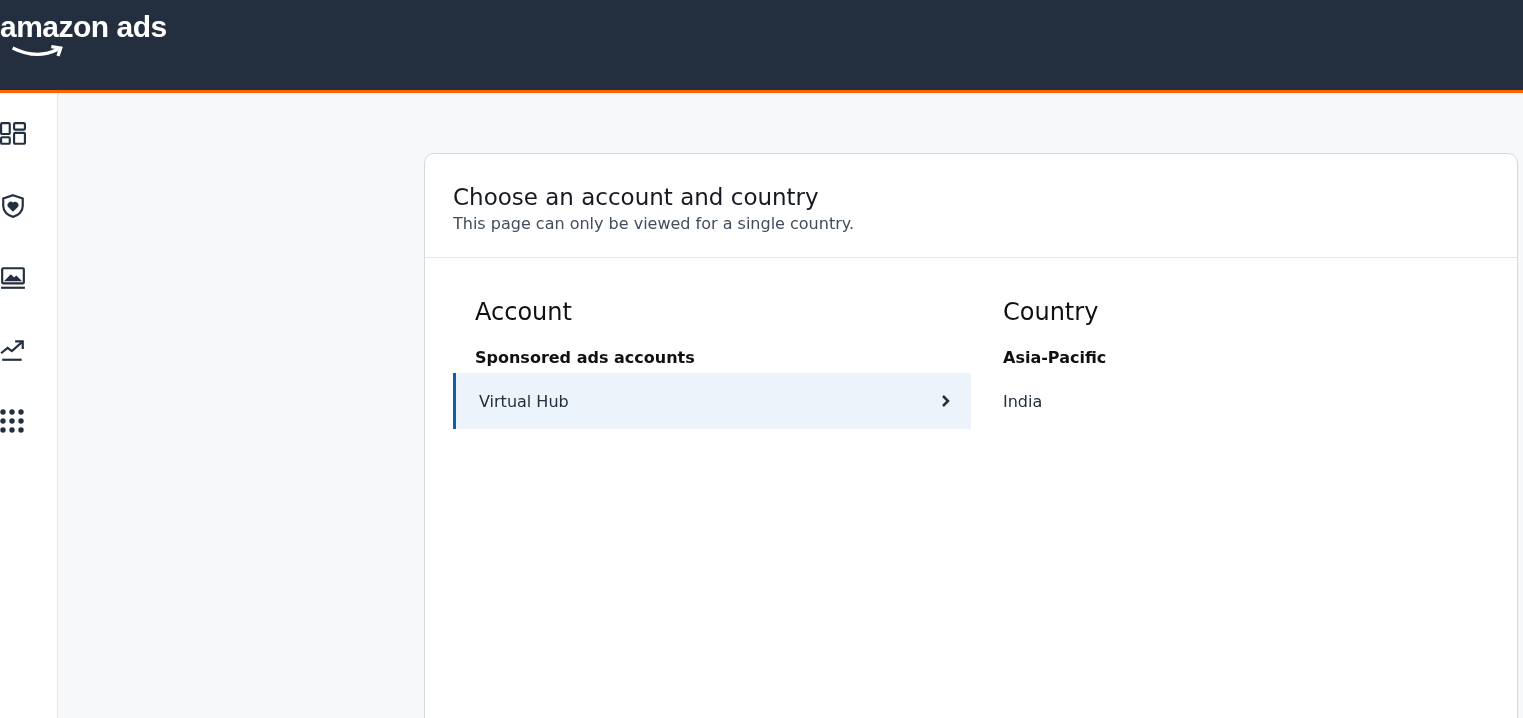 The image size is (1523, 718). Describe the element at coordinates (13, 350) in the screenshot. I see `trend-up-icon` at that location.